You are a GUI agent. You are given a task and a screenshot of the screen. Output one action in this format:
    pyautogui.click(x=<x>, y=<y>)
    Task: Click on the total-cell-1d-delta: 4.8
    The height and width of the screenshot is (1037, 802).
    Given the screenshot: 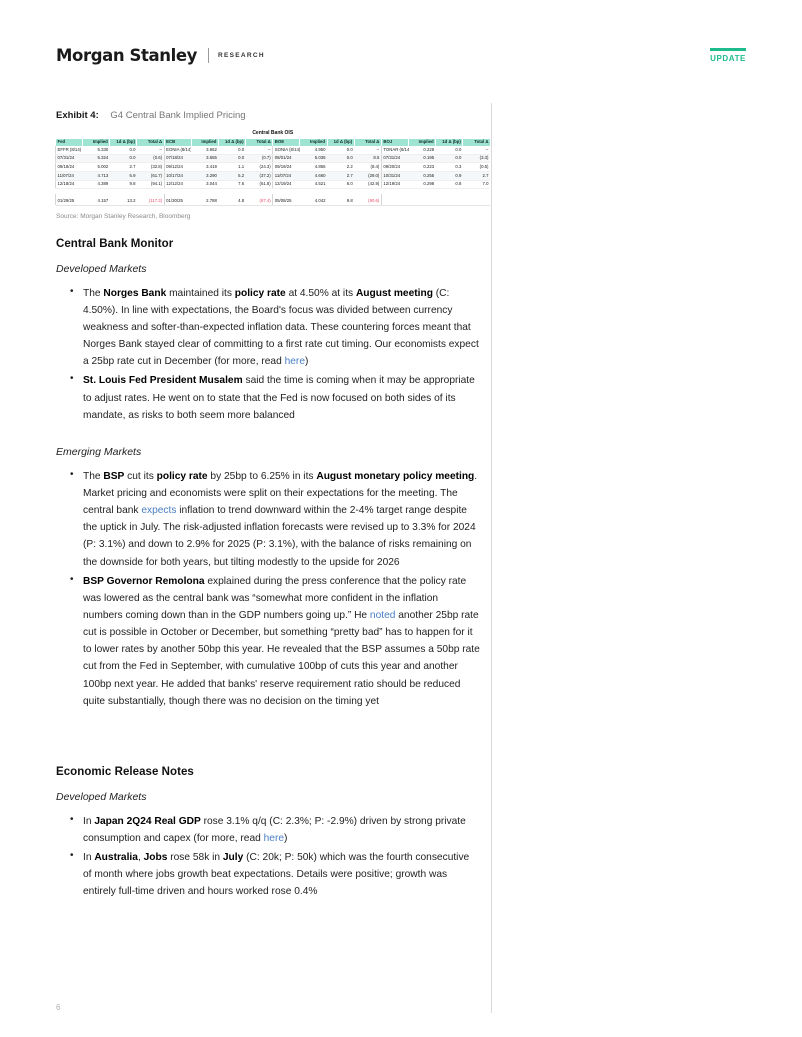 What is the action you would take?
    pyautogui.click(x=232, y=199)
    